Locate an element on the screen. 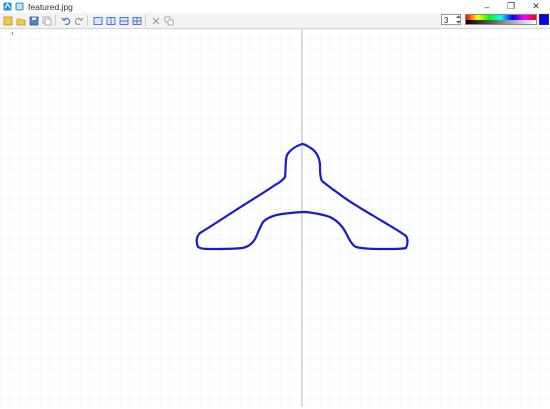 This screenshot has width=550, height=409. file-icon is located at coordinates (19, 6).